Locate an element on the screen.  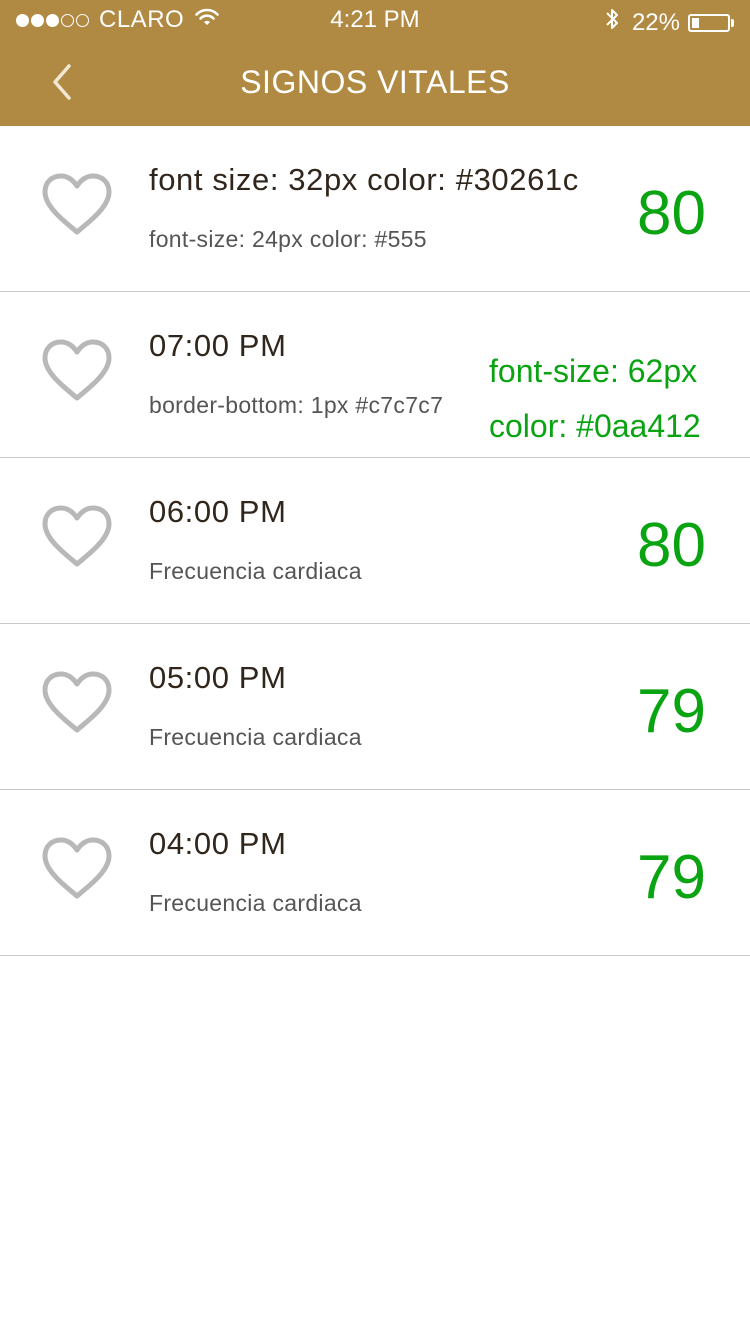
status-right: 22% is located at coordinates (669, 22).